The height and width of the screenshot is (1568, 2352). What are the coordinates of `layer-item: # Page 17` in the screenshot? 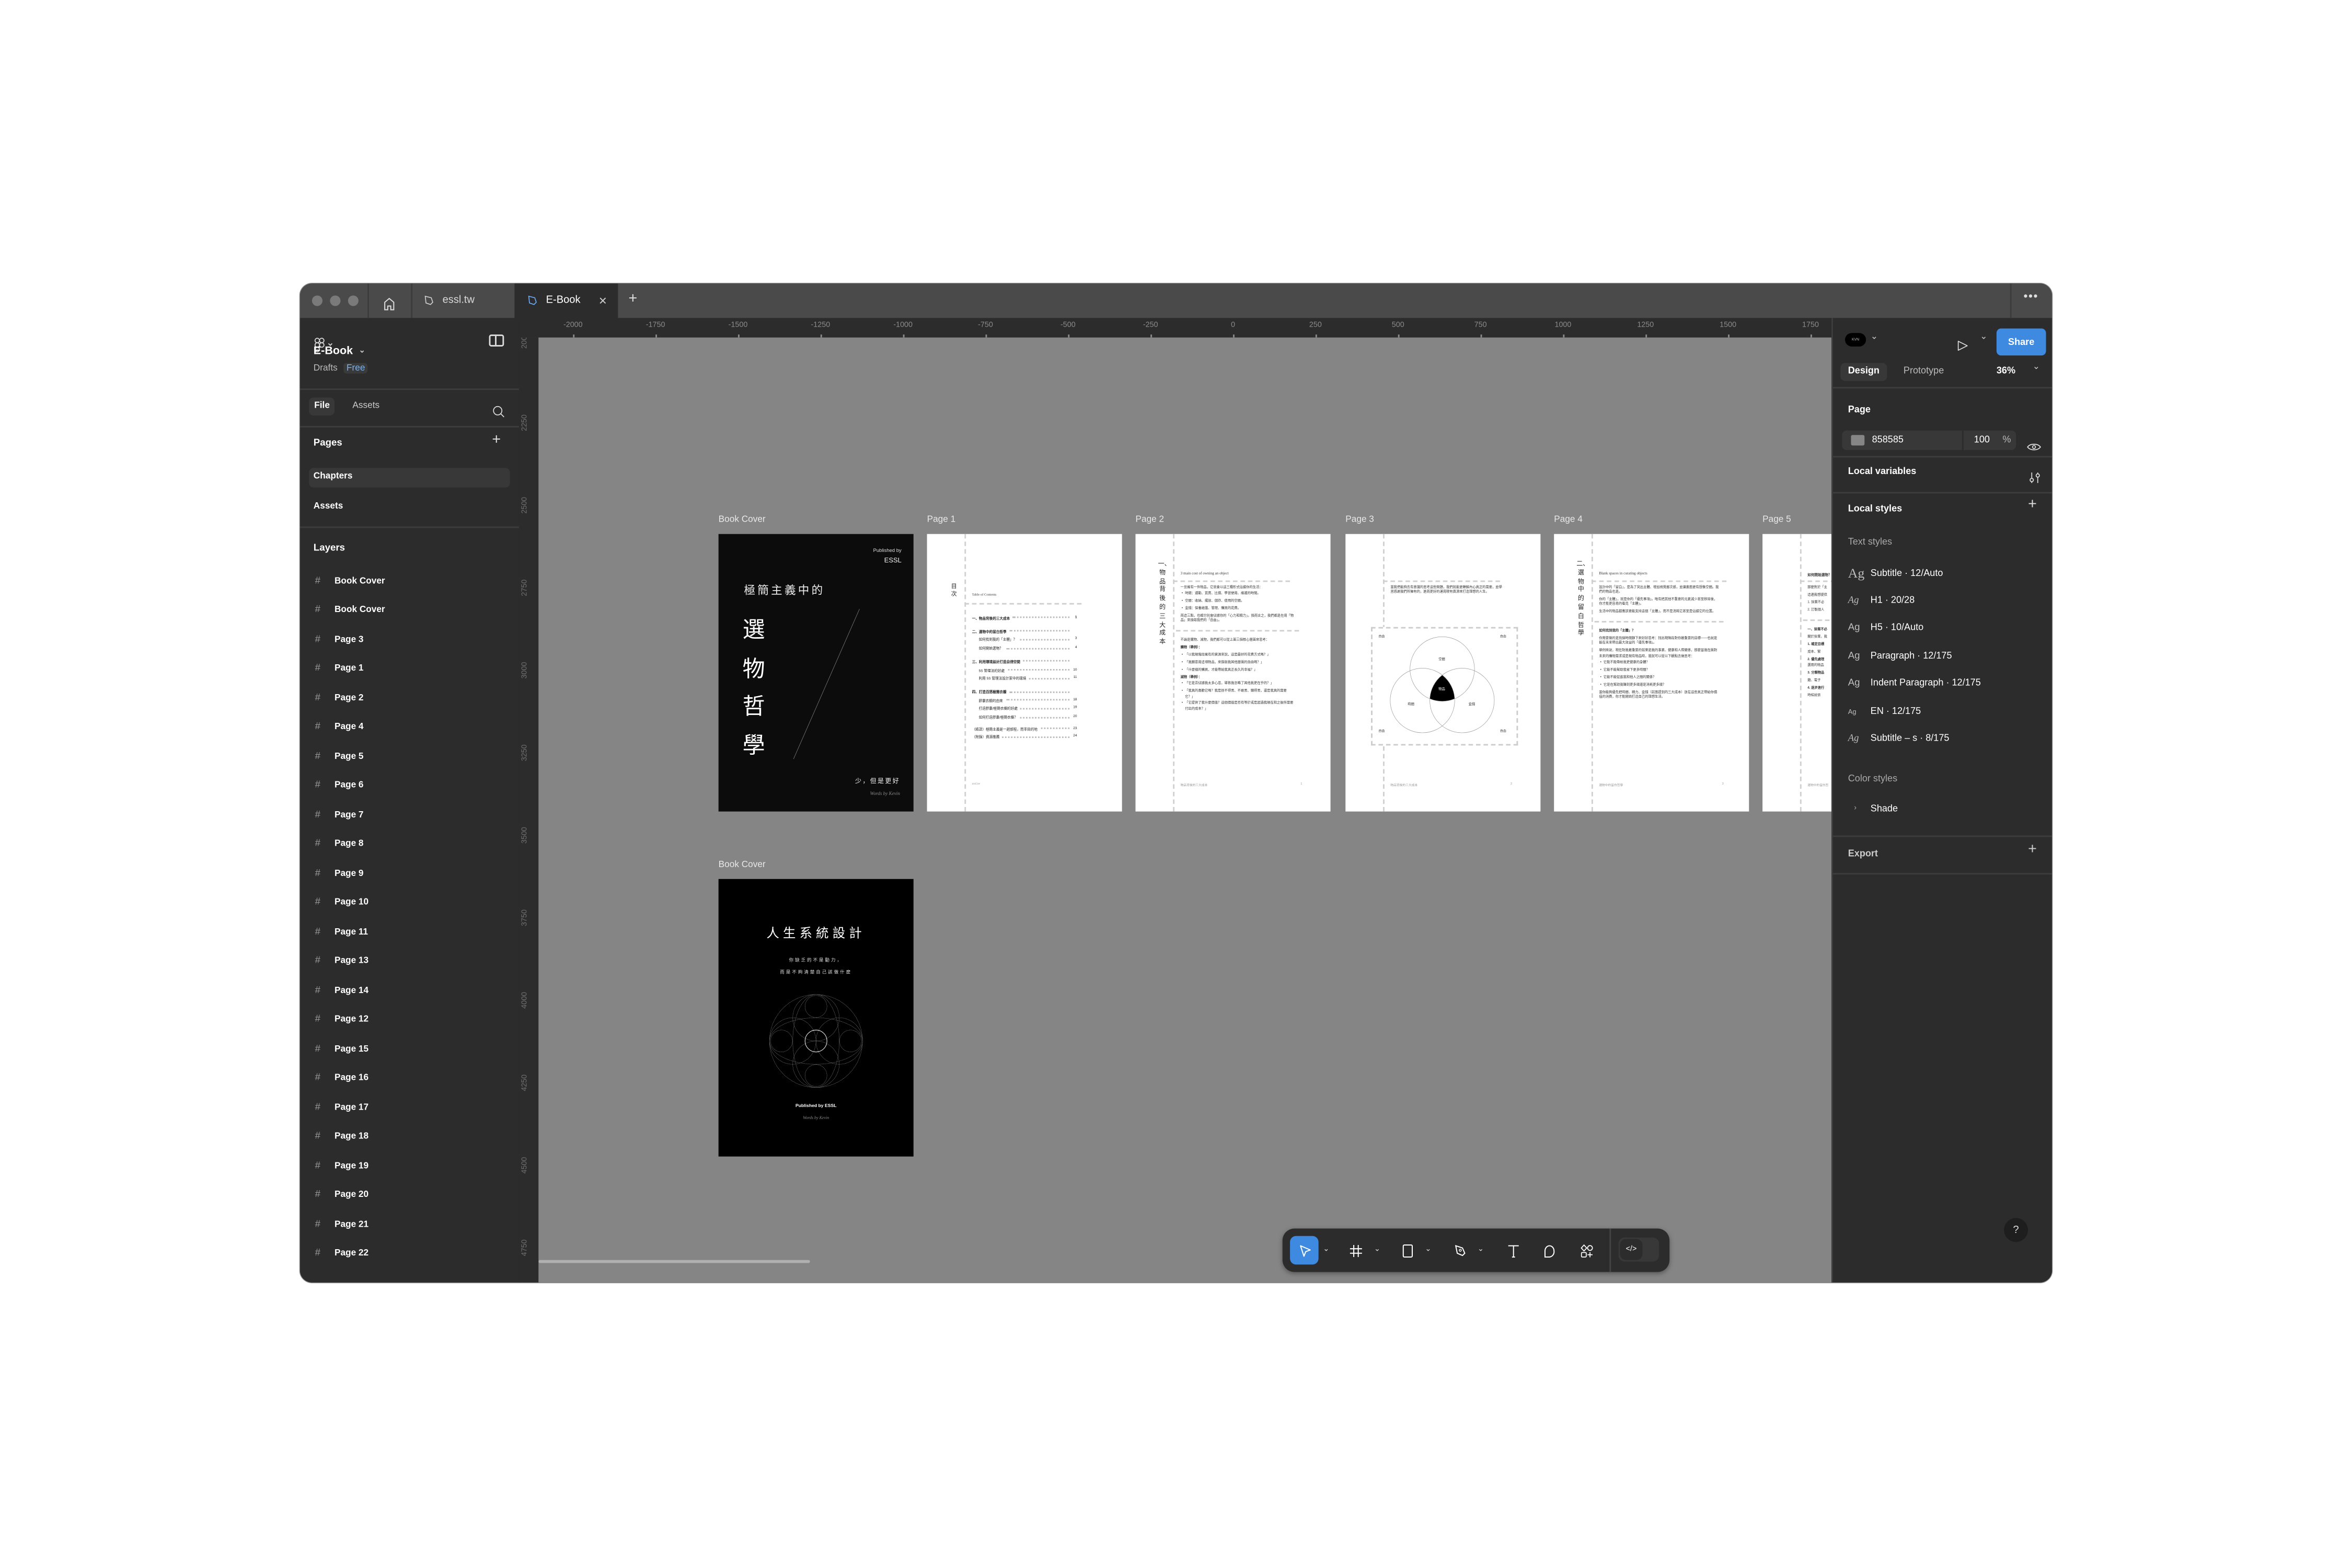 It's located at (409, 1108).